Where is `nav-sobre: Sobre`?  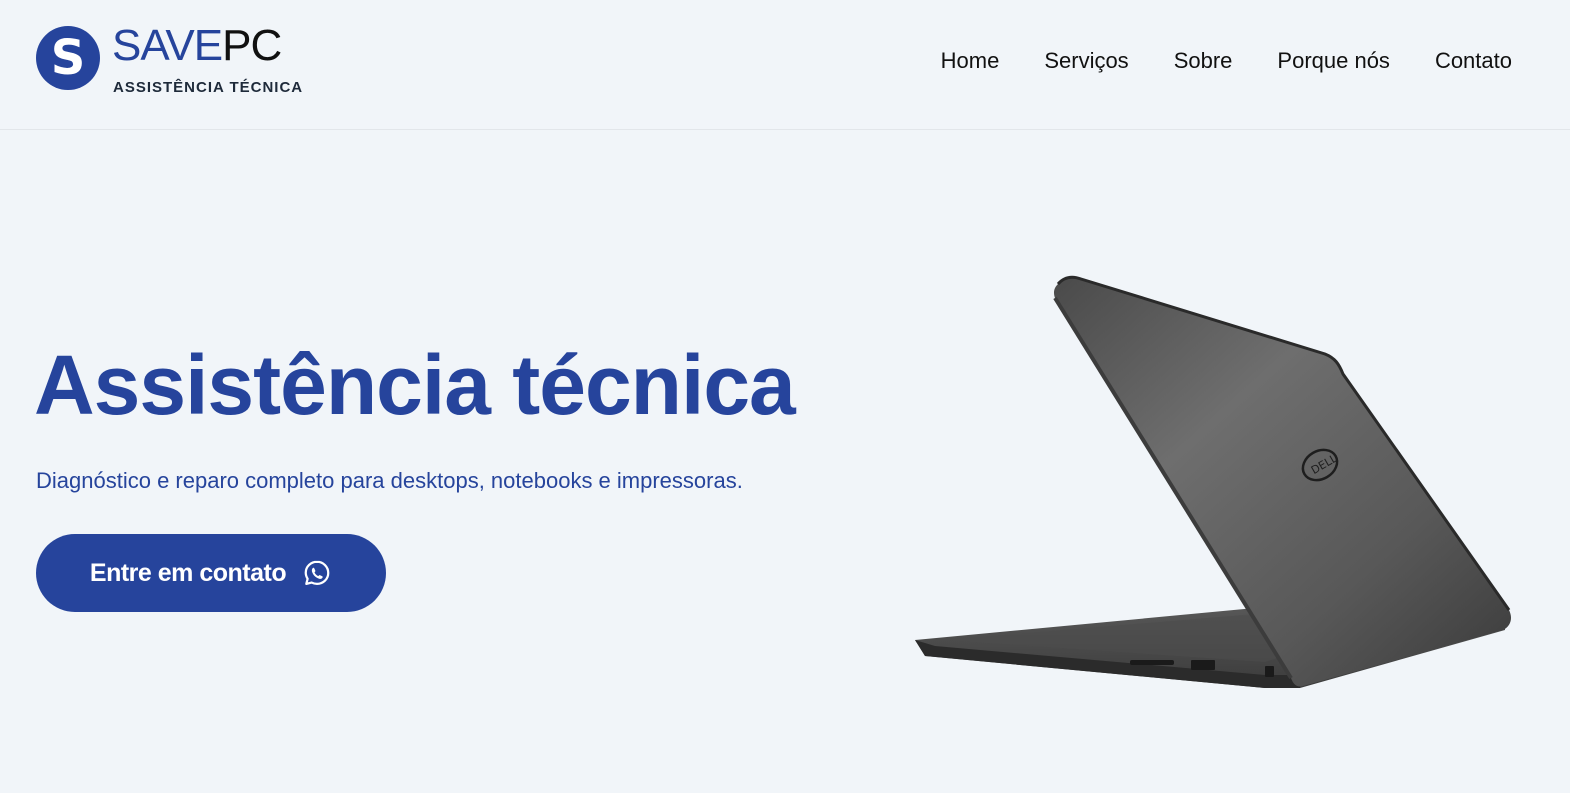
nav-sobre: Sobre is located at coordinates (1203, 61).